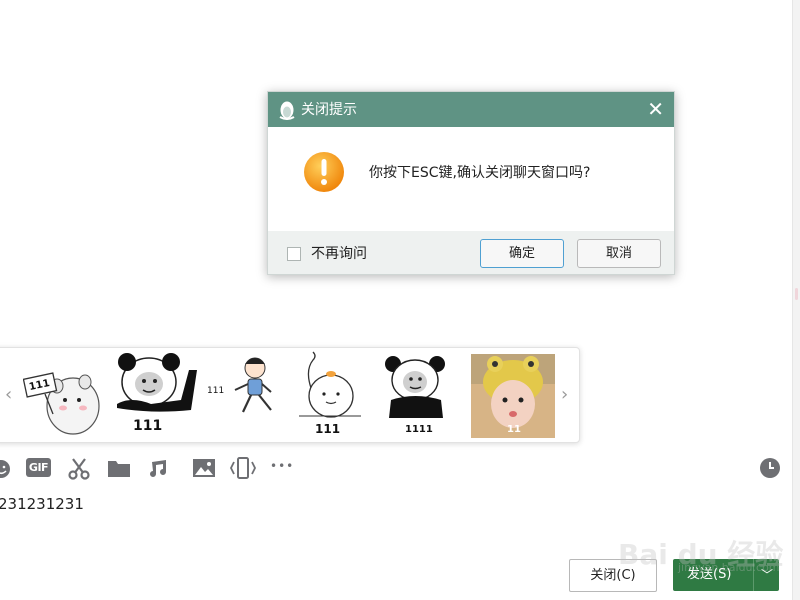 This screenshot has width=800, height=600. I want to click on gif-icon: GIF, so click(38, 467).